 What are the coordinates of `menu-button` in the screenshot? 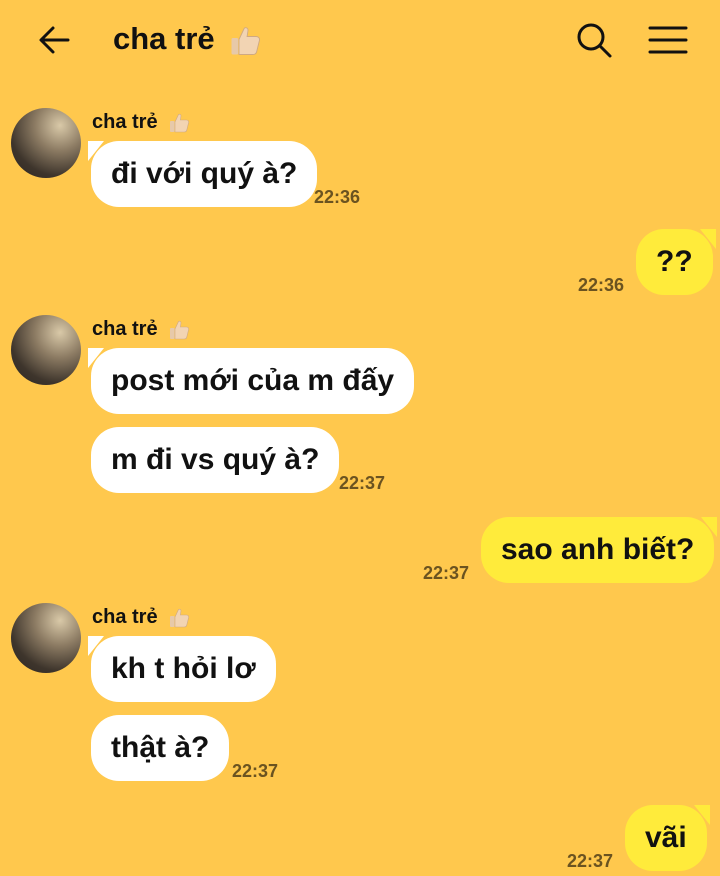 It's located at (668, 40).